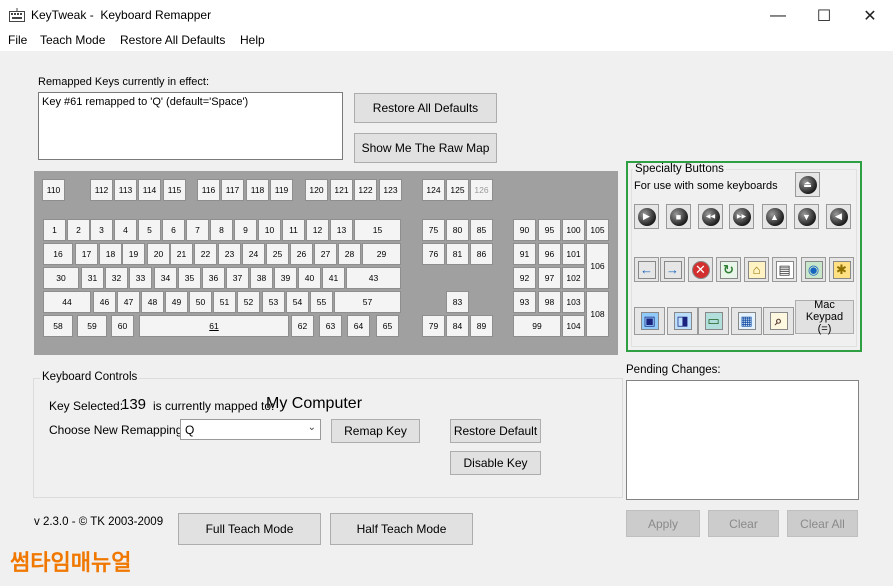  What do you see at coordinates (387, 326) in the screenshot?
I see `key-65: 65` at bounding box center [387, 326].